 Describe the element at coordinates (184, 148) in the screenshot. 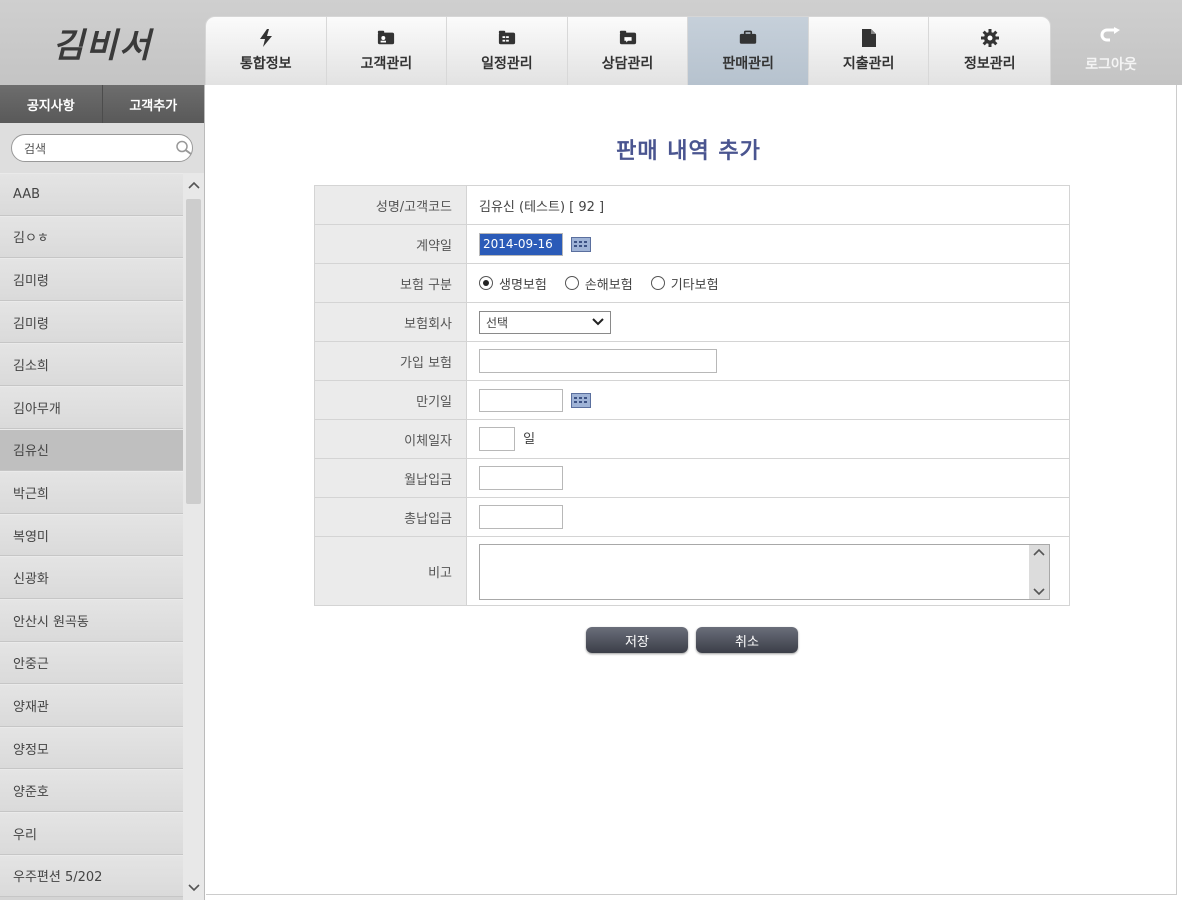

I see `search-icon` at that location.